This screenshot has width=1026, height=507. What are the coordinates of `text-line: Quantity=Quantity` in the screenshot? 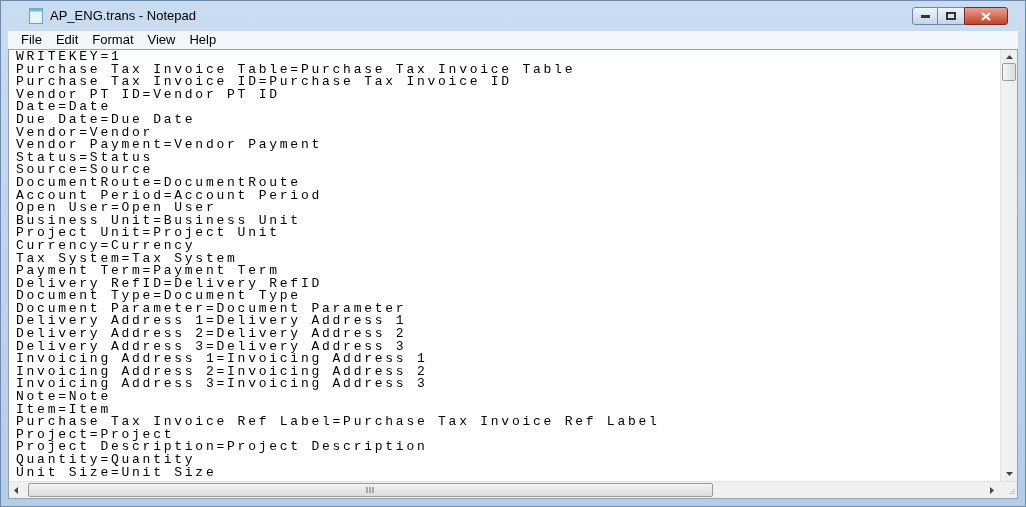 It's located at (106, 460).